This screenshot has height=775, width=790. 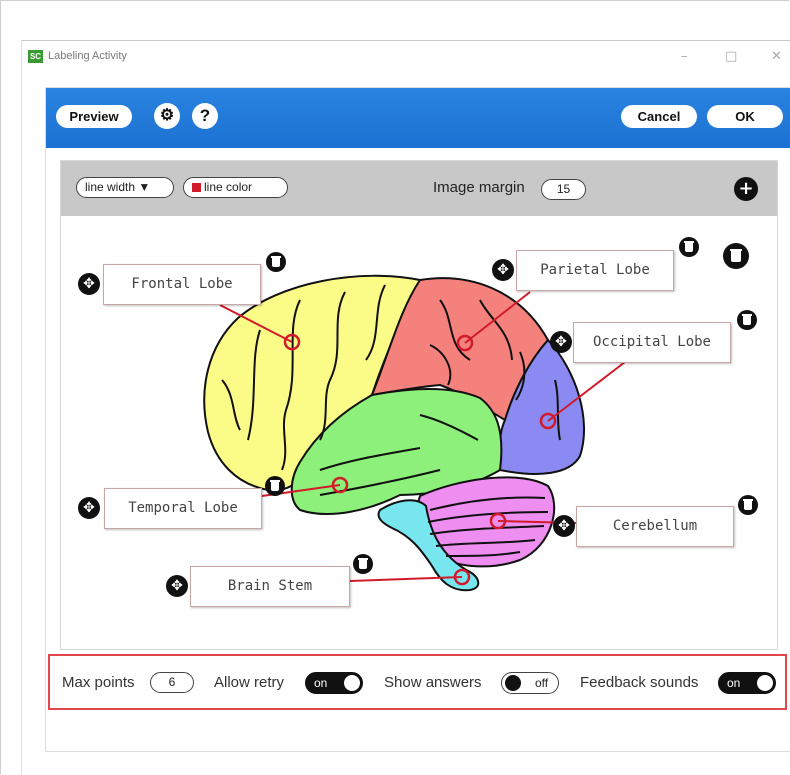 What do you see at coordinates (125, 187) in the screenshot?
I see `line-width-dropdown: line width ▼` at bounding box center [125, 187].